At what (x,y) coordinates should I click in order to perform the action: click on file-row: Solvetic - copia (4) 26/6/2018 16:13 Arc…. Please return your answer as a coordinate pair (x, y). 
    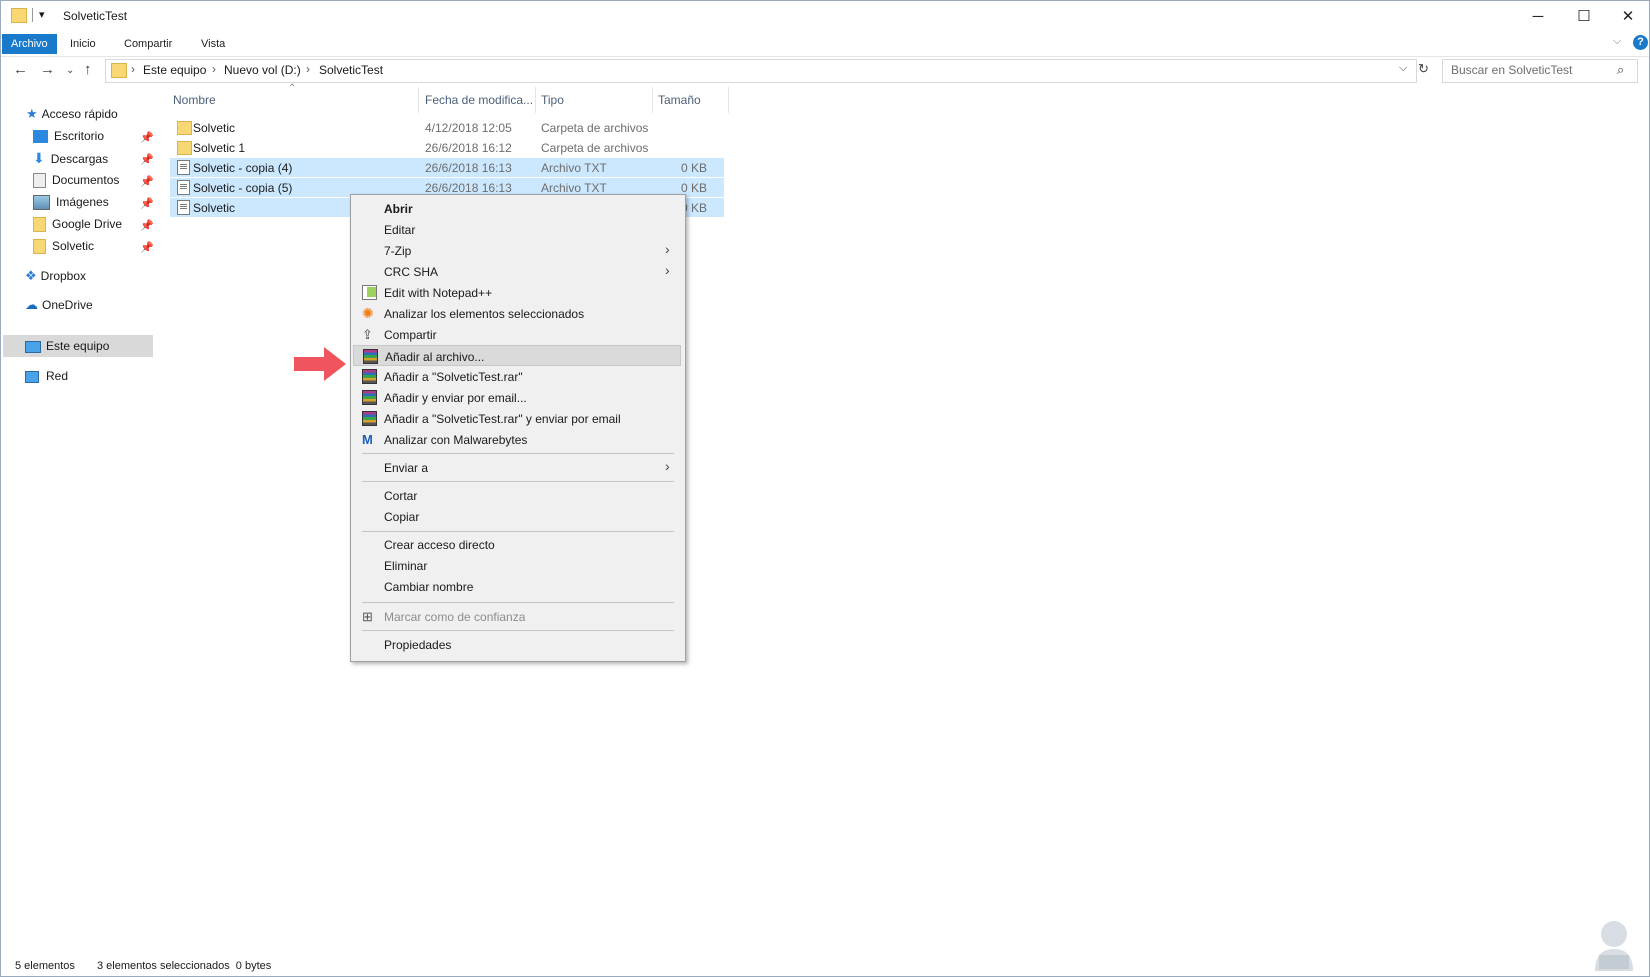
    Looking at the image, I should click on (447, 167).